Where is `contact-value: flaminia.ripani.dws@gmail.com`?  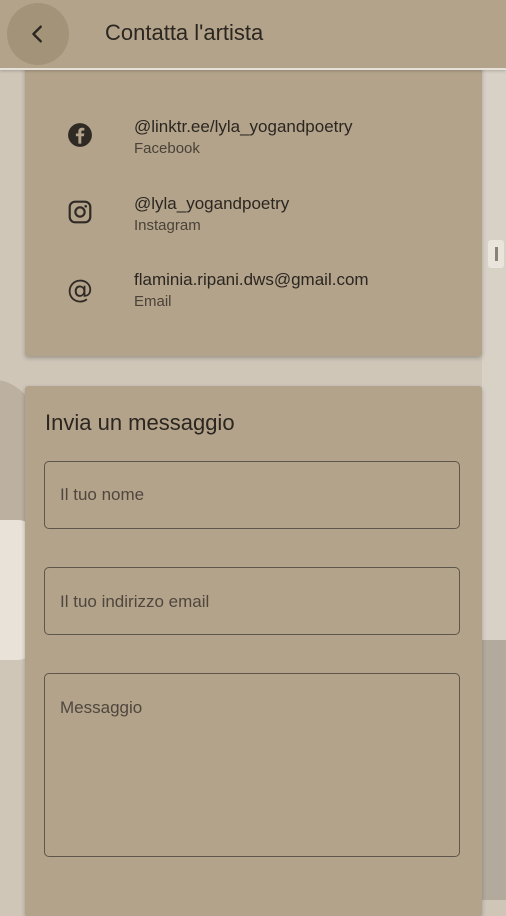 contact-value: flaminia.ripani.dws@gmail.com is located at coordinates (251, 279).